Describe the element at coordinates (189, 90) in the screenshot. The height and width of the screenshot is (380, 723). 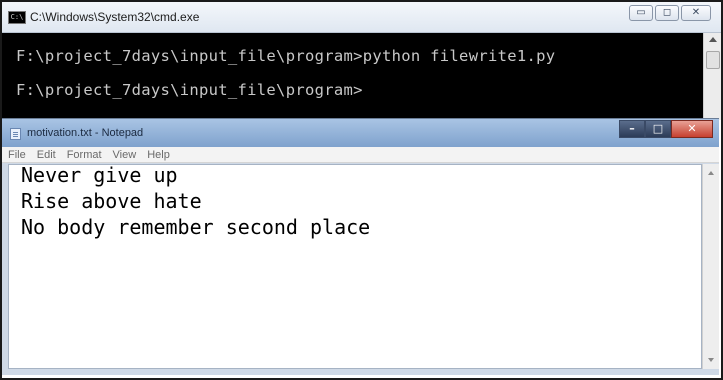
I see `cmd-line-2: F:\project_7days\input_file\program>` at that location.